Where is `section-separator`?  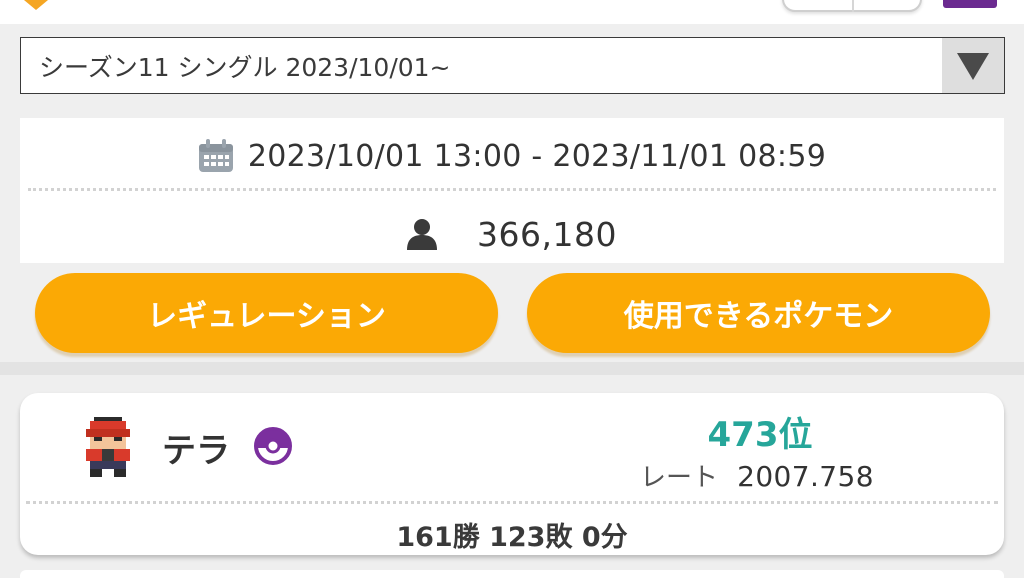
section-separator is located at coordinates (512, 368).